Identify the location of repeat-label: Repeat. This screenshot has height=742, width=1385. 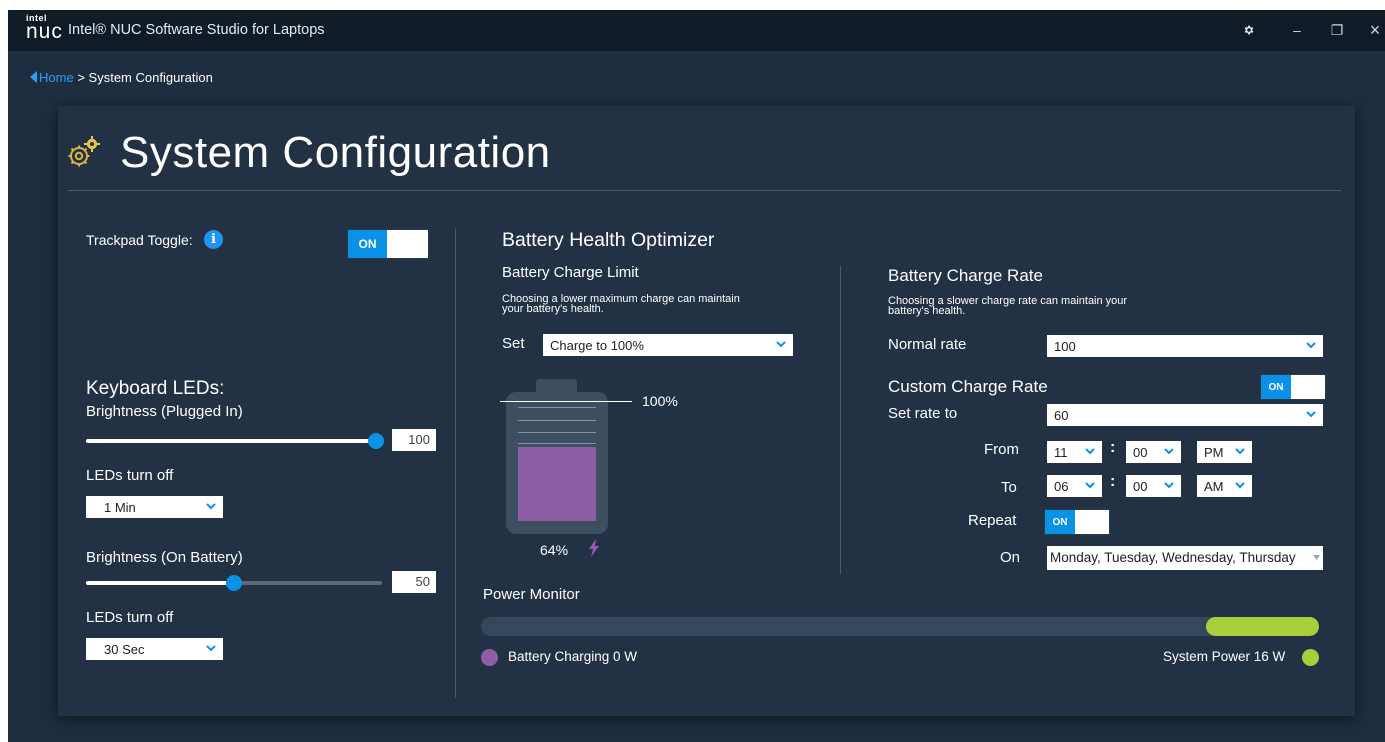
(992, 520).